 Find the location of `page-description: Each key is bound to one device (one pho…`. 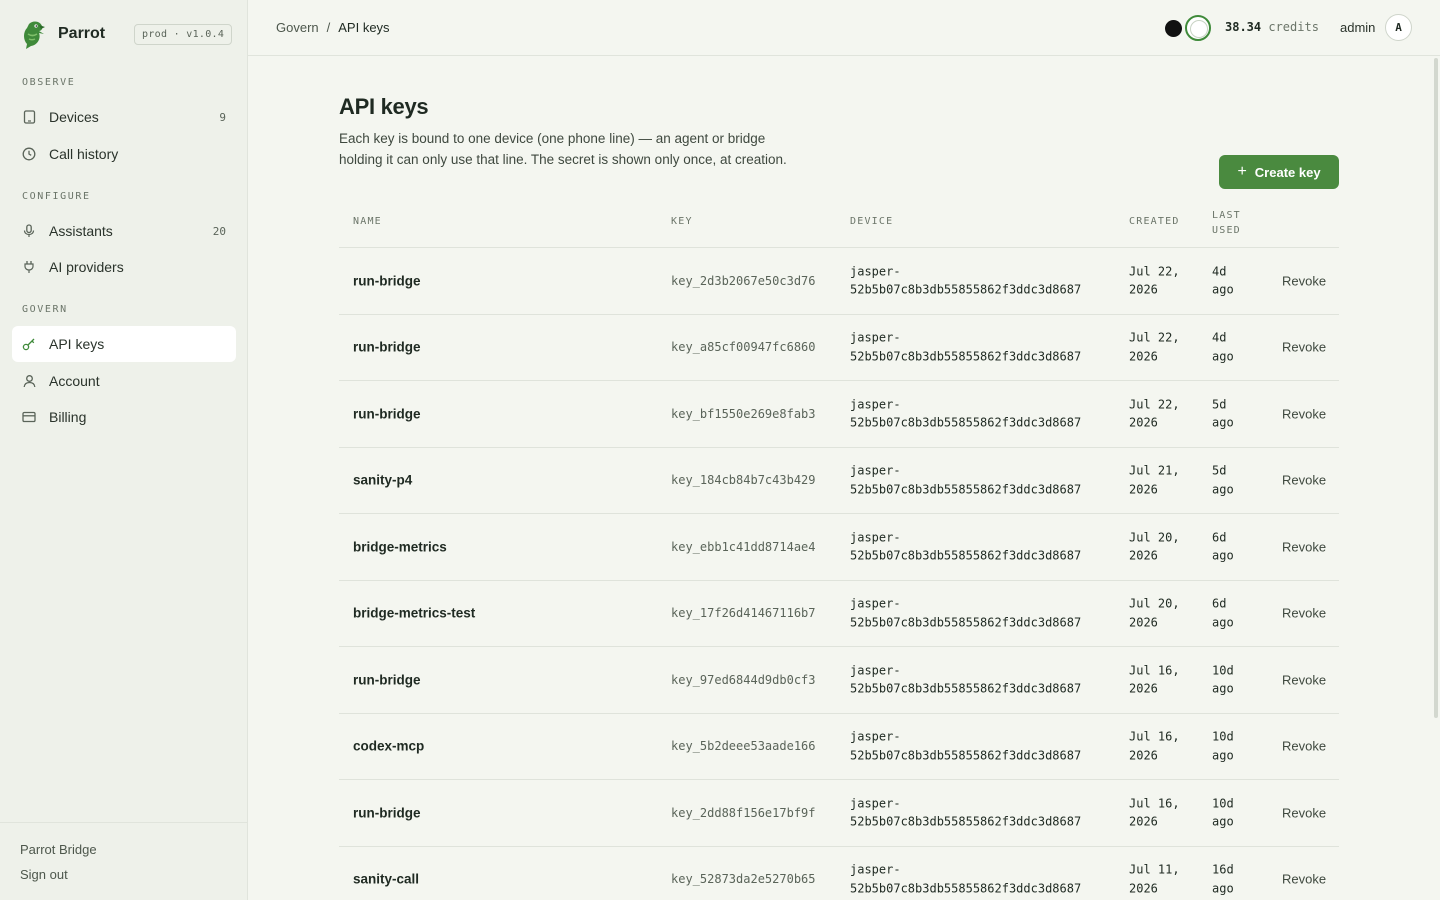

page-description: Each key is bound to one device (one pho… is located at coordinates (563, 149).